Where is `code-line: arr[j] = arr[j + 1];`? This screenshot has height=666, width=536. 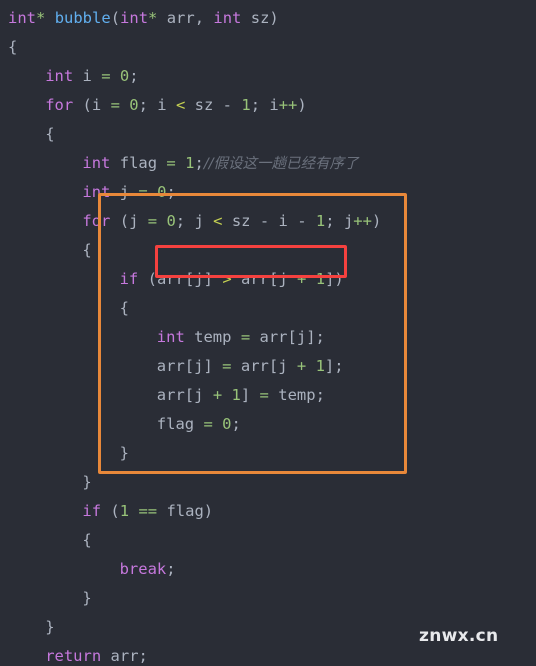 code-line: arr[j] = arr[j + 1]; is located at coordinates (268, 366).